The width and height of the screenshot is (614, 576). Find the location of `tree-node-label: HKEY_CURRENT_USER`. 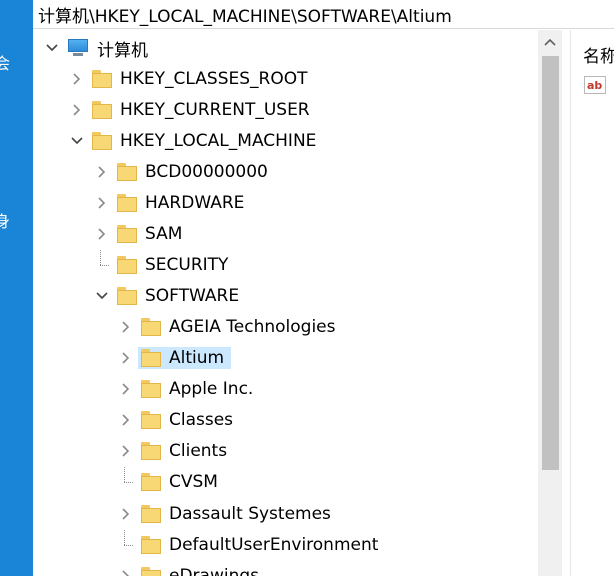

tree-node-label: HKEY_CURRENT_USER is located at coordinates (215, 110).